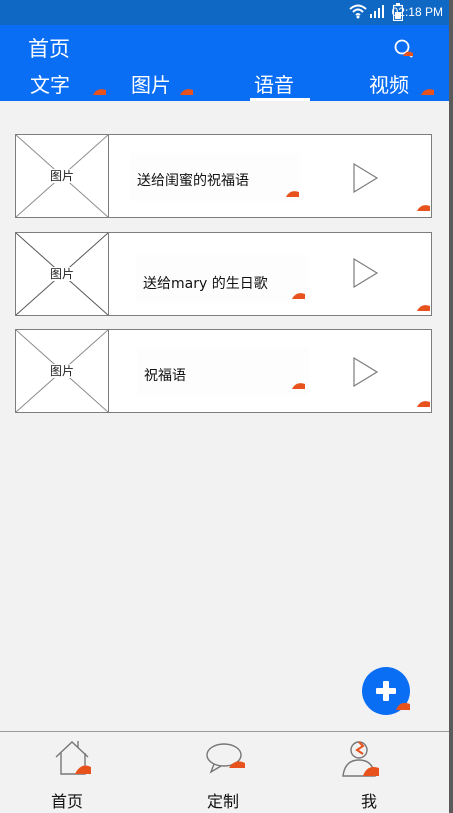  I want to click on bottom-navigation: 首页 定制 我, so click(224, 772).